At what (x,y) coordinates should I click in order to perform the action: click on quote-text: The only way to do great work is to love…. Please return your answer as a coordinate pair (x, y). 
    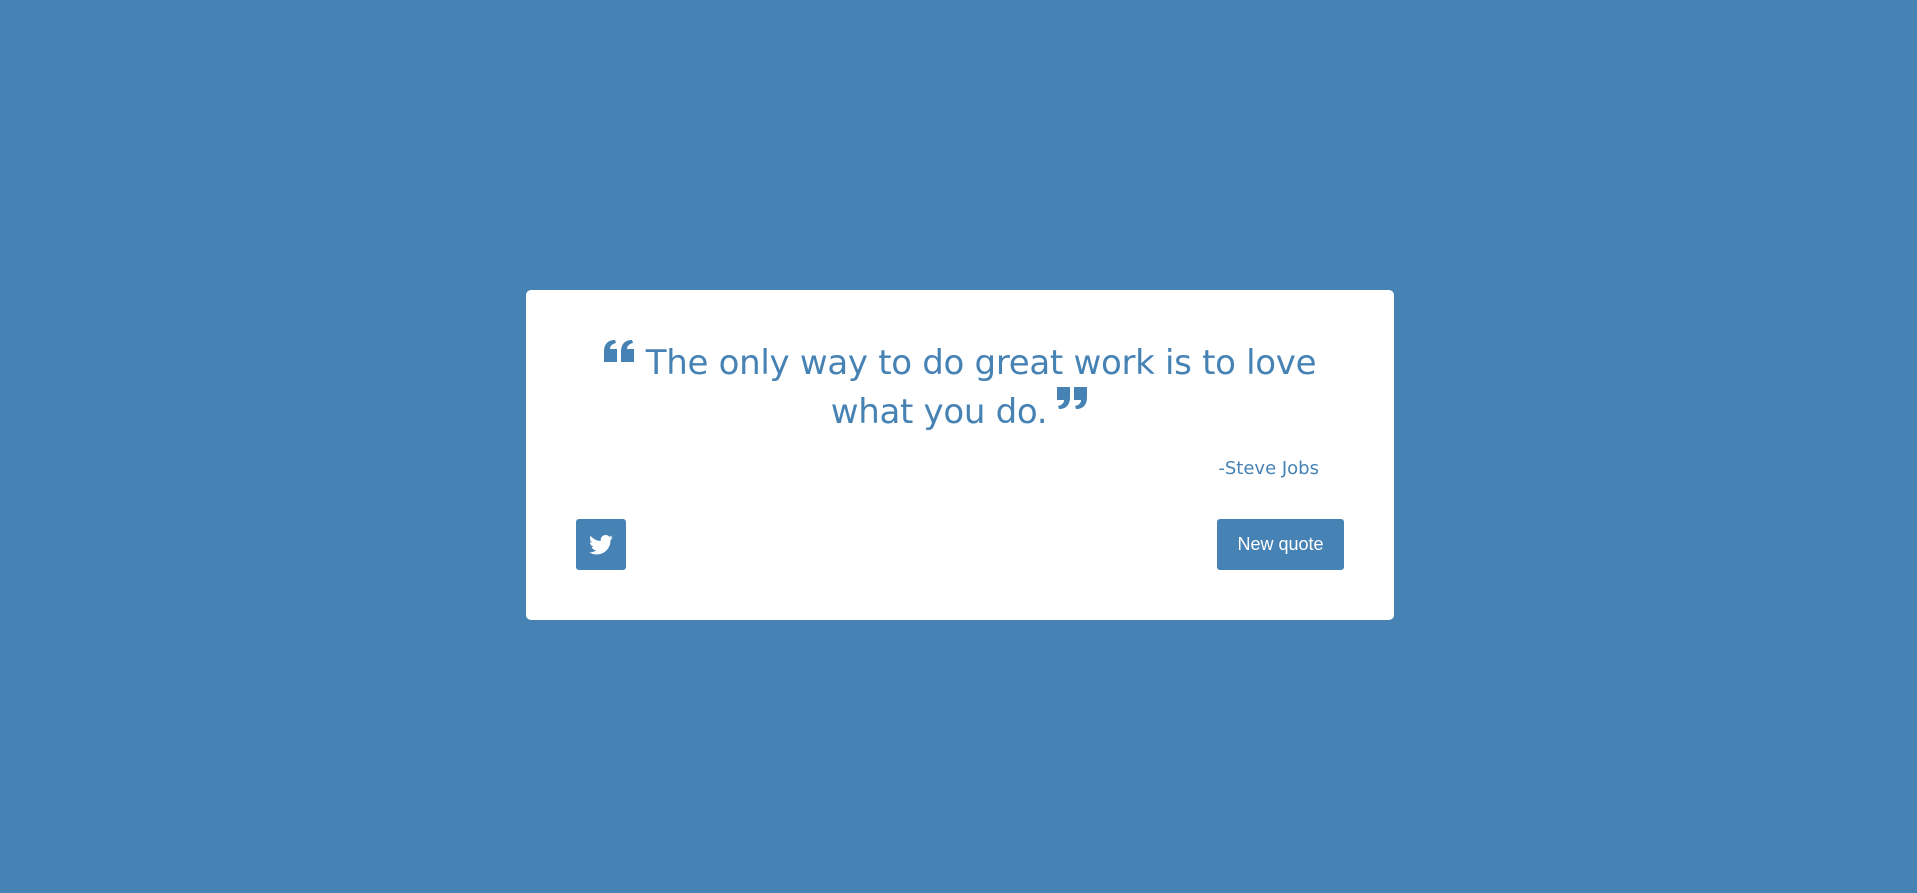
    Looking at the image, I should click on (981, 387).